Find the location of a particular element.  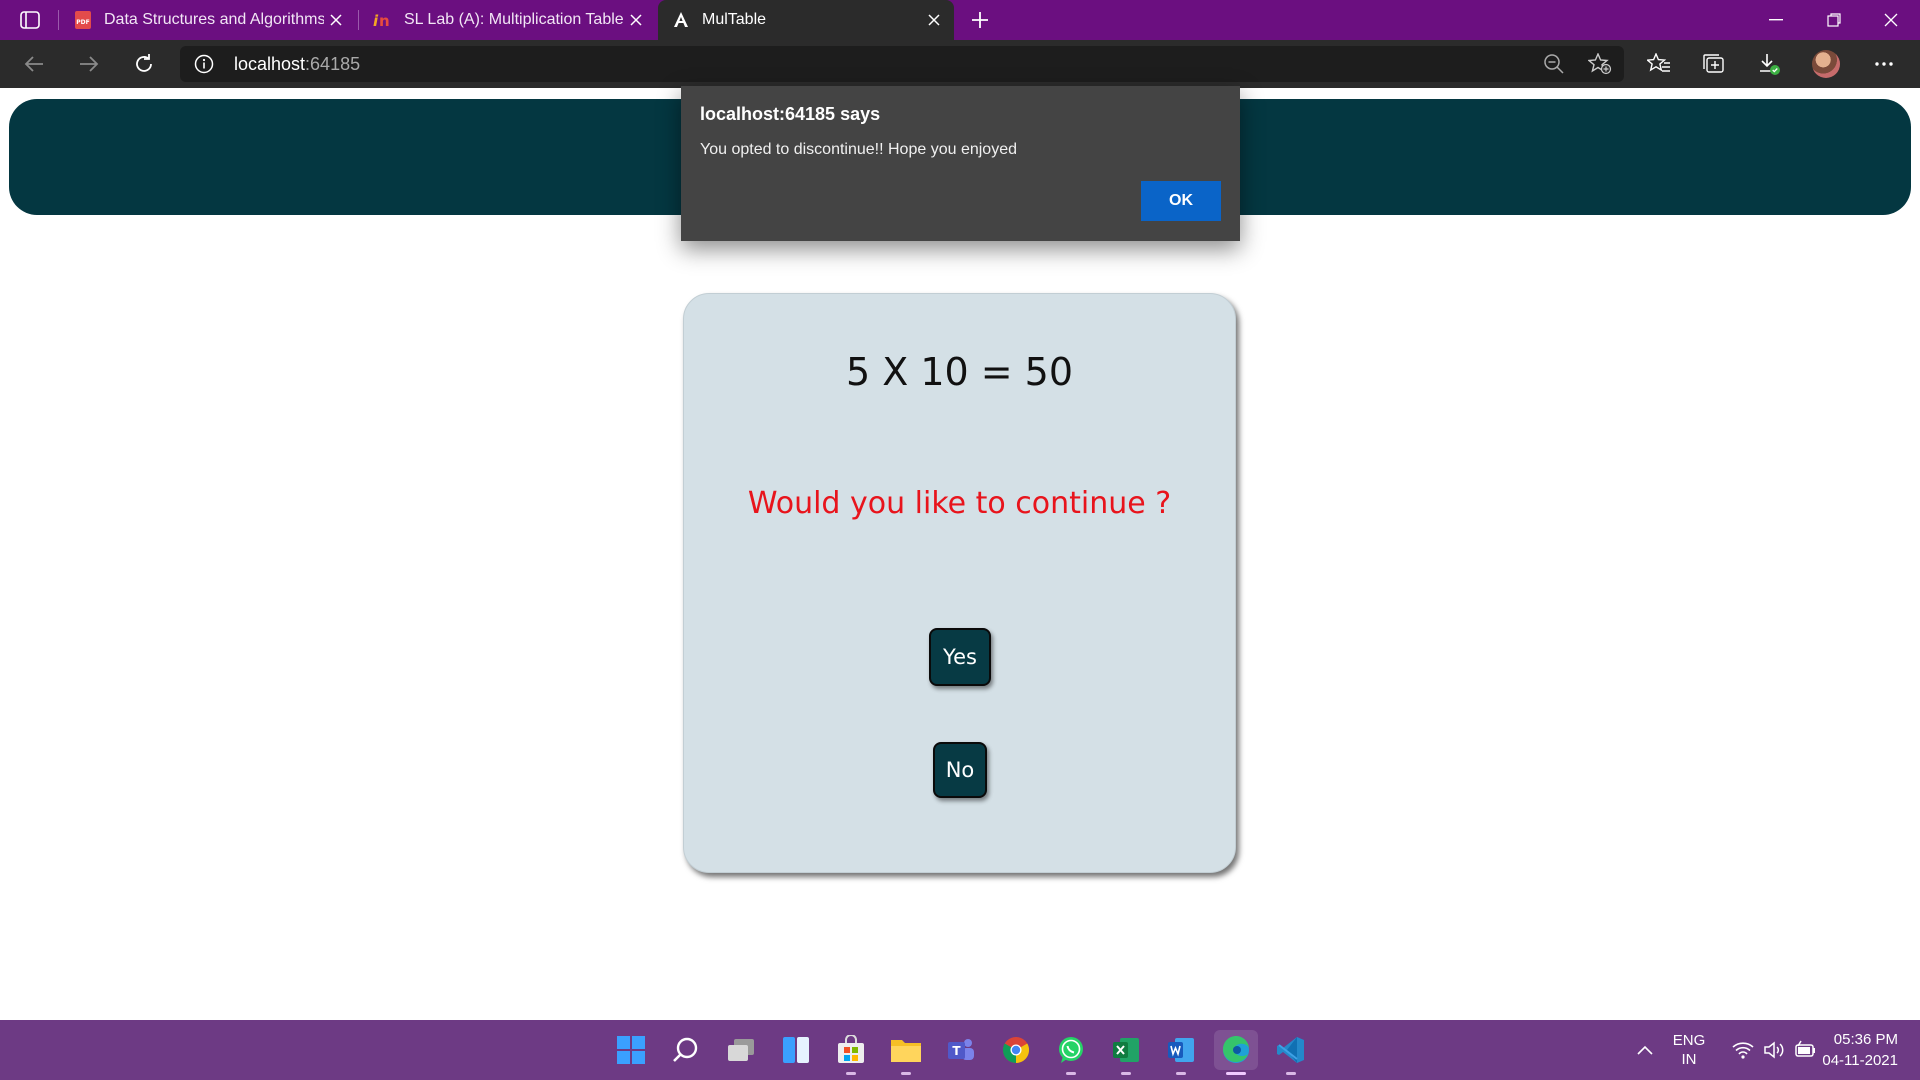

svg-text: PDF is located at coordinates (82, 22).